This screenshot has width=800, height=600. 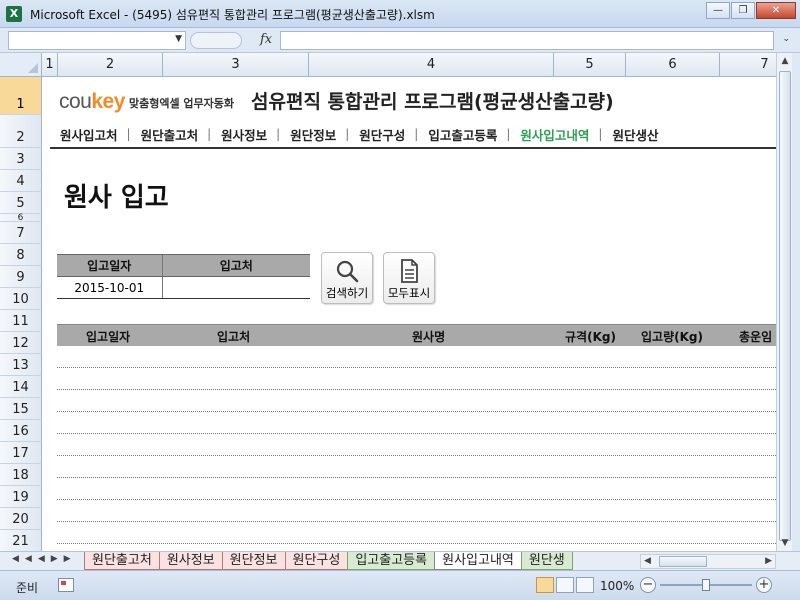 What do you see at coordinates (21, 431) in the screenshot?
I see `row-header: 16` at bounding box center [21, 431].